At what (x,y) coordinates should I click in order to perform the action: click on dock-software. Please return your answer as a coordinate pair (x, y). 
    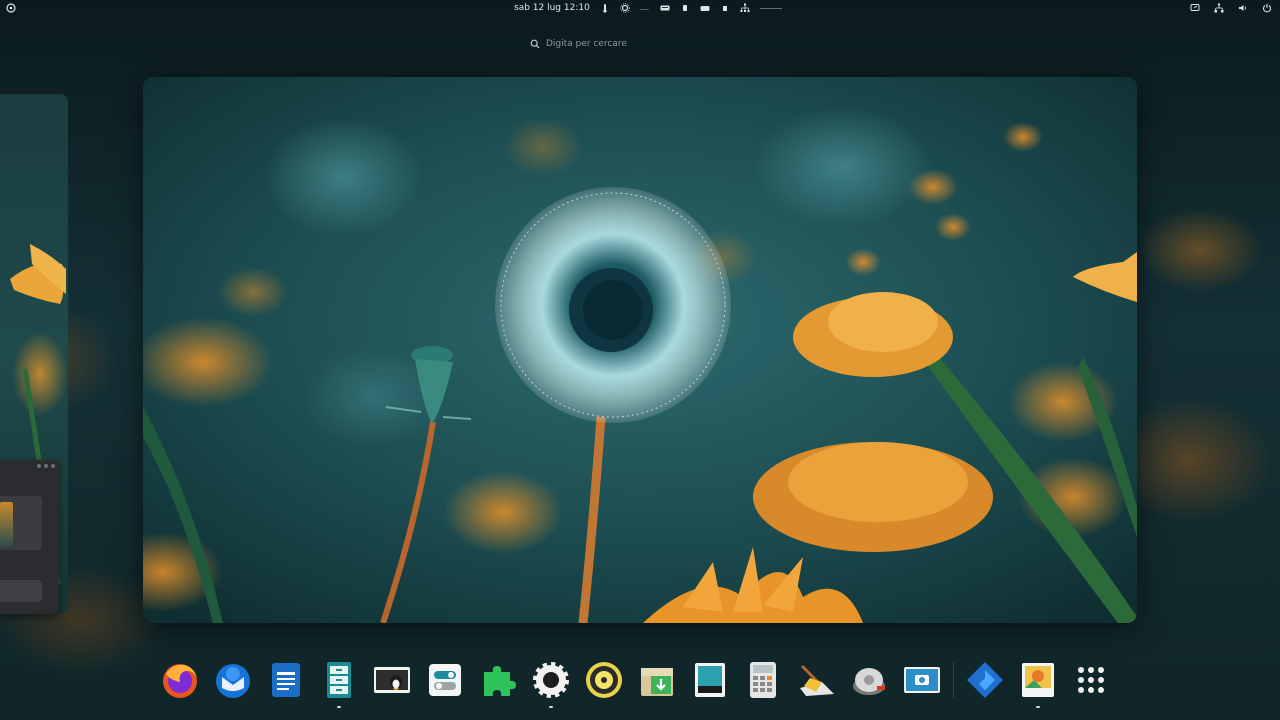
    Looking at the image, I should click on (657, 680).